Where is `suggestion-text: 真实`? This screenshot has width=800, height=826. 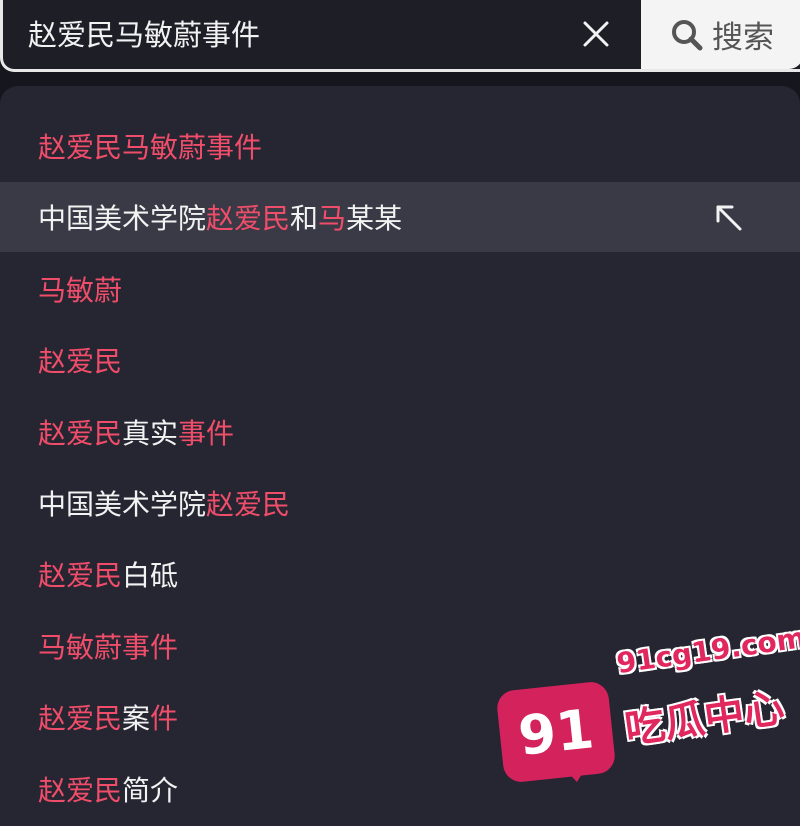
suggestion-text: 真实 is located at coordinates (150, 433).